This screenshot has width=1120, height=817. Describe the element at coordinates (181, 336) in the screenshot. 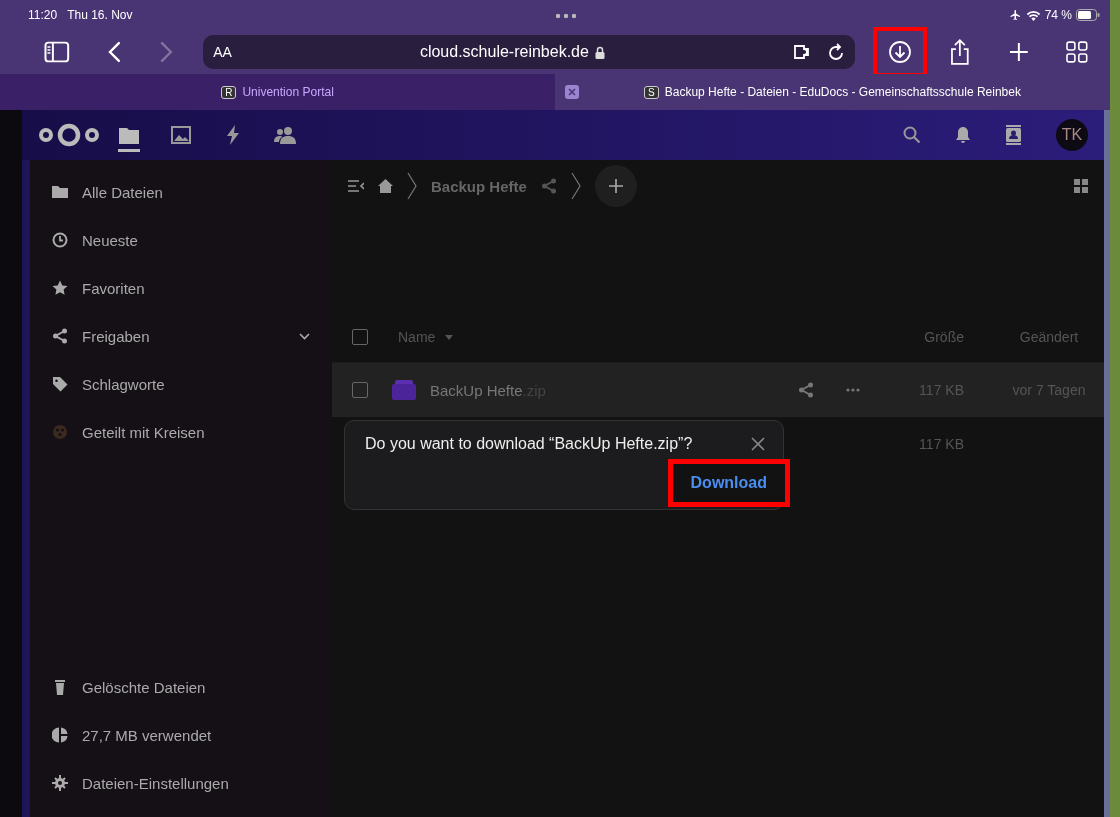

I see `sidebar-item: Freigaben` at that location.